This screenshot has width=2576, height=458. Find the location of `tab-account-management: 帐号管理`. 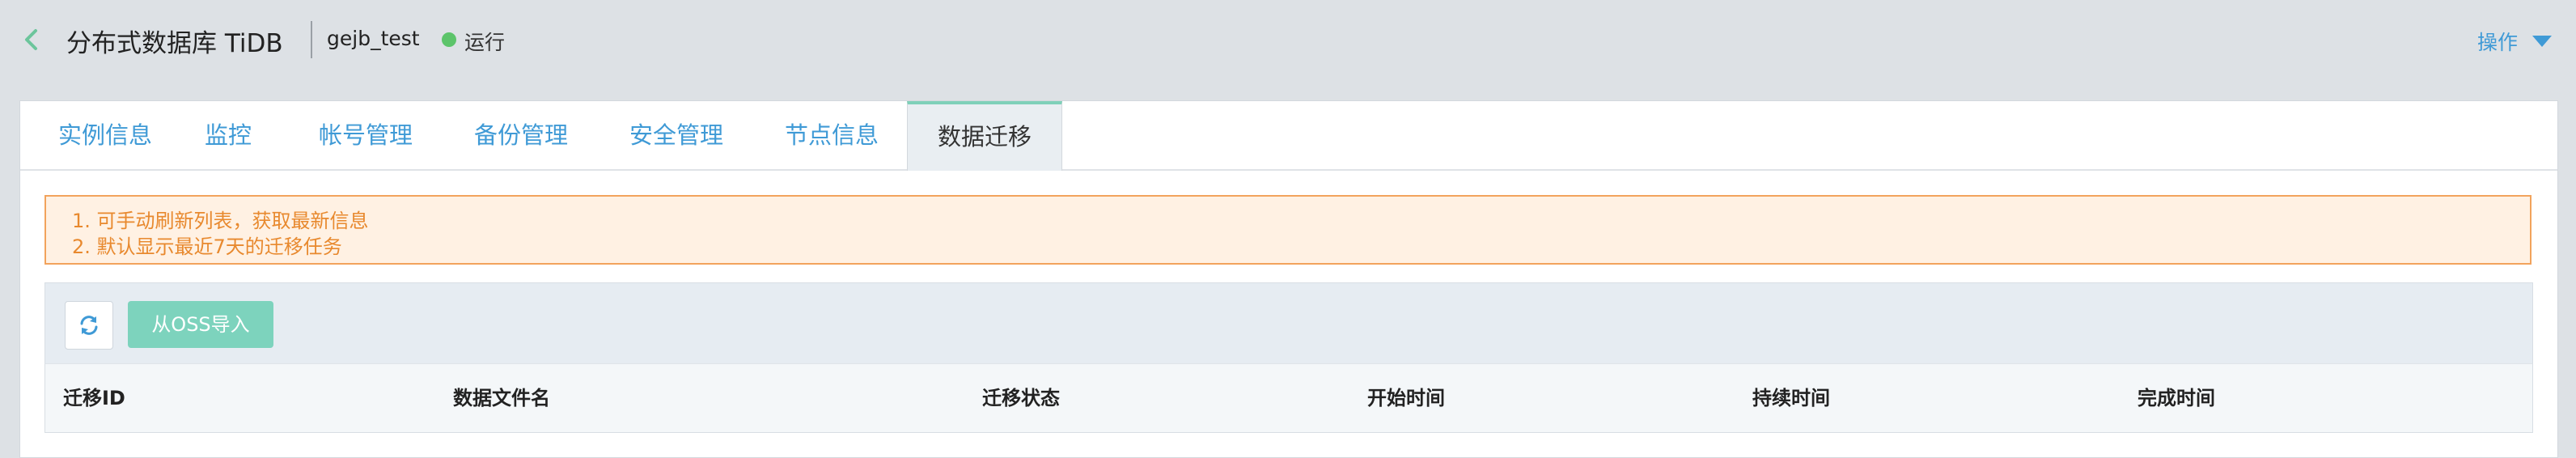

tab-account-management: 帐号管理 is located at coordinates (365, 135).